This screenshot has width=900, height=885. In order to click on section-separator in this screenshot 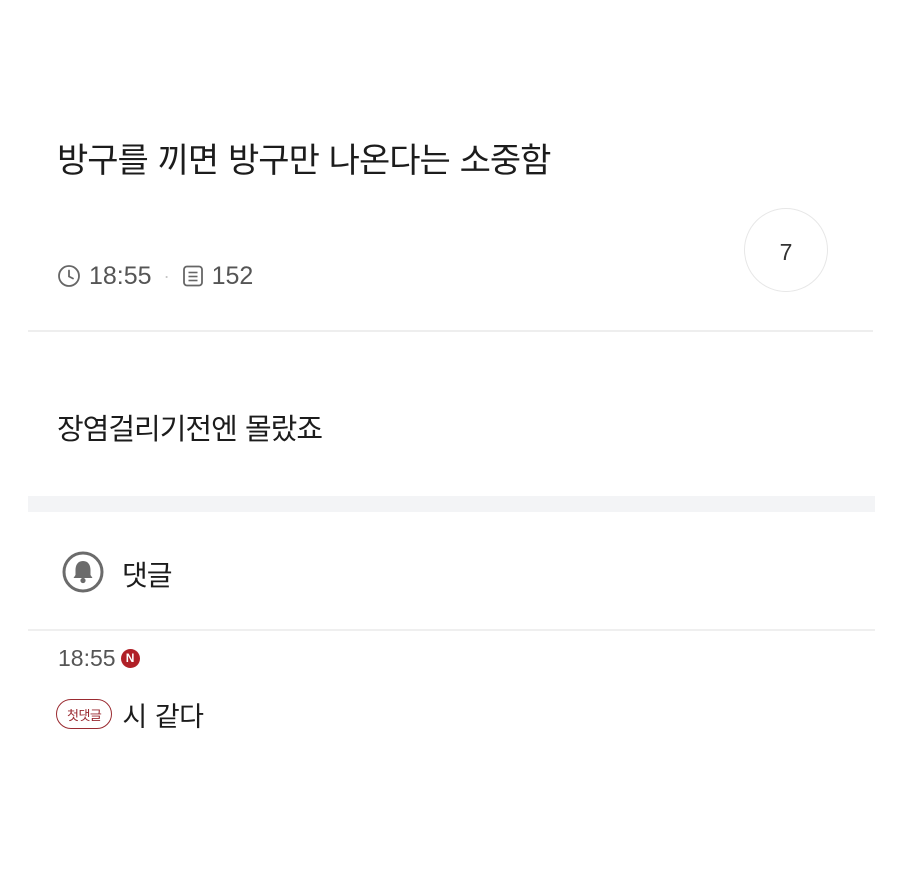, I will do `click(451, 504)`.